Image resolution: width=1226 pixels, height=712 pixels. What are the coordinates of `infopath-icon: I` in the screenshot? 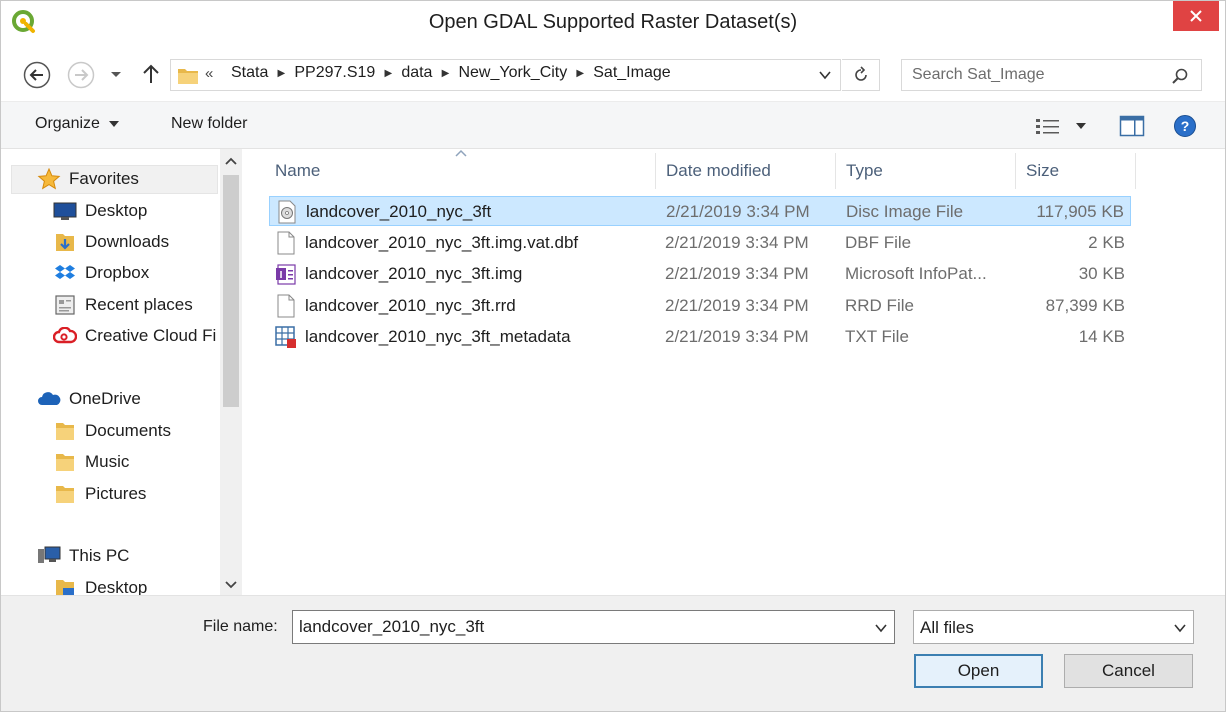 It's located at (286, 274).